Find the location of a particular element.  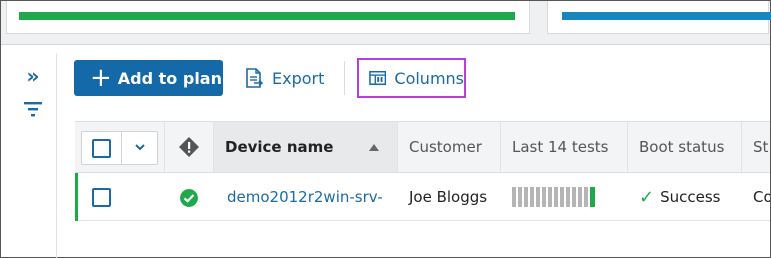

export-button: Export is located at coordinates (284, 78).